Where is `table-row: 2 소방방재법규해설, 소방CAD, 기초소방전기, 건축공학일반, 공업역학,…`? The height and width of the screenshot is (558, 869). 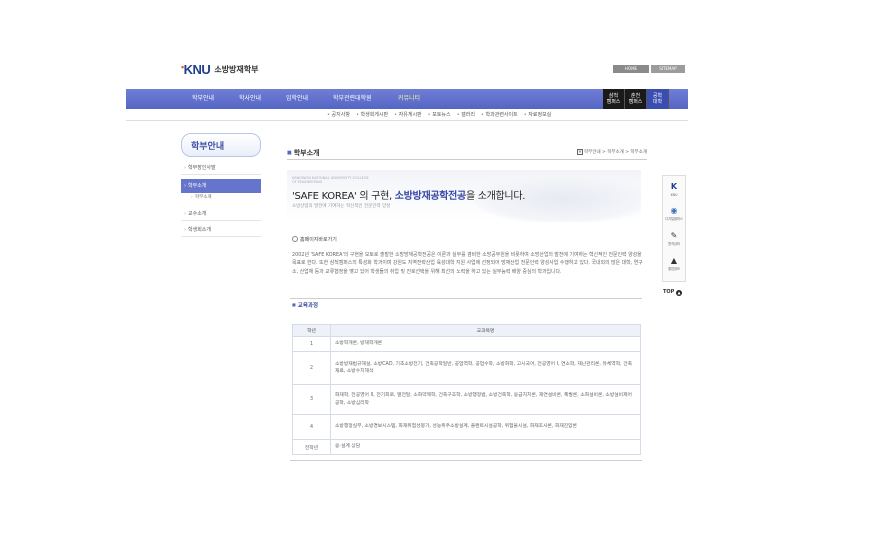
table-row: 2 소방방재법규해설, 소방CAD, 기초소방전기, 건축공학일반, 공업역학,… is located at coordinates (466, 368).